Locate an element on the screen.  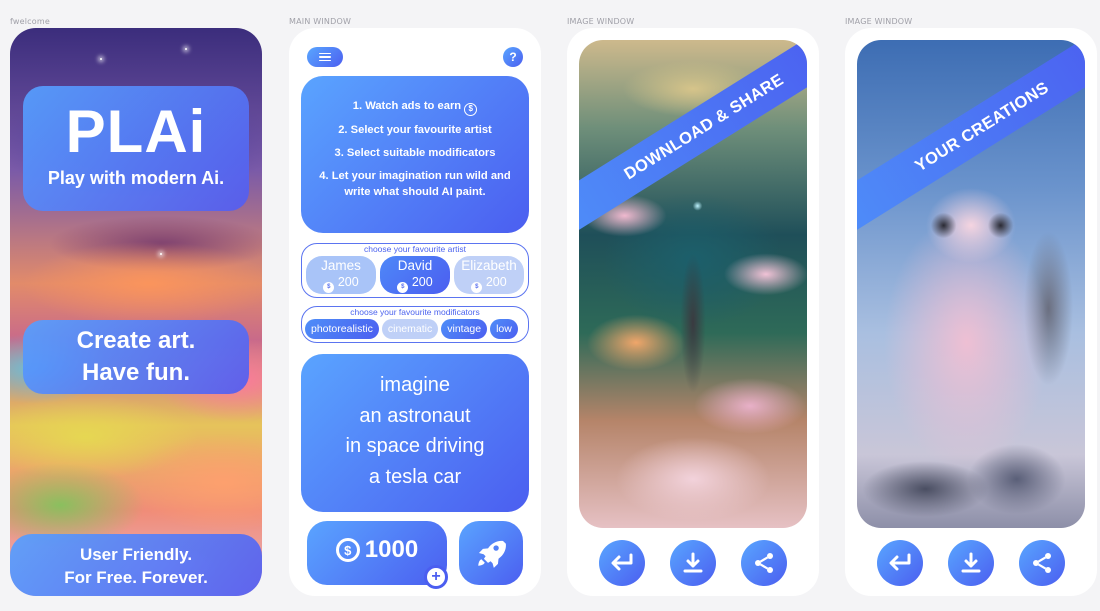
instruction-step-1: 1. Watch ads to earn is located at coordinates (407, 106).